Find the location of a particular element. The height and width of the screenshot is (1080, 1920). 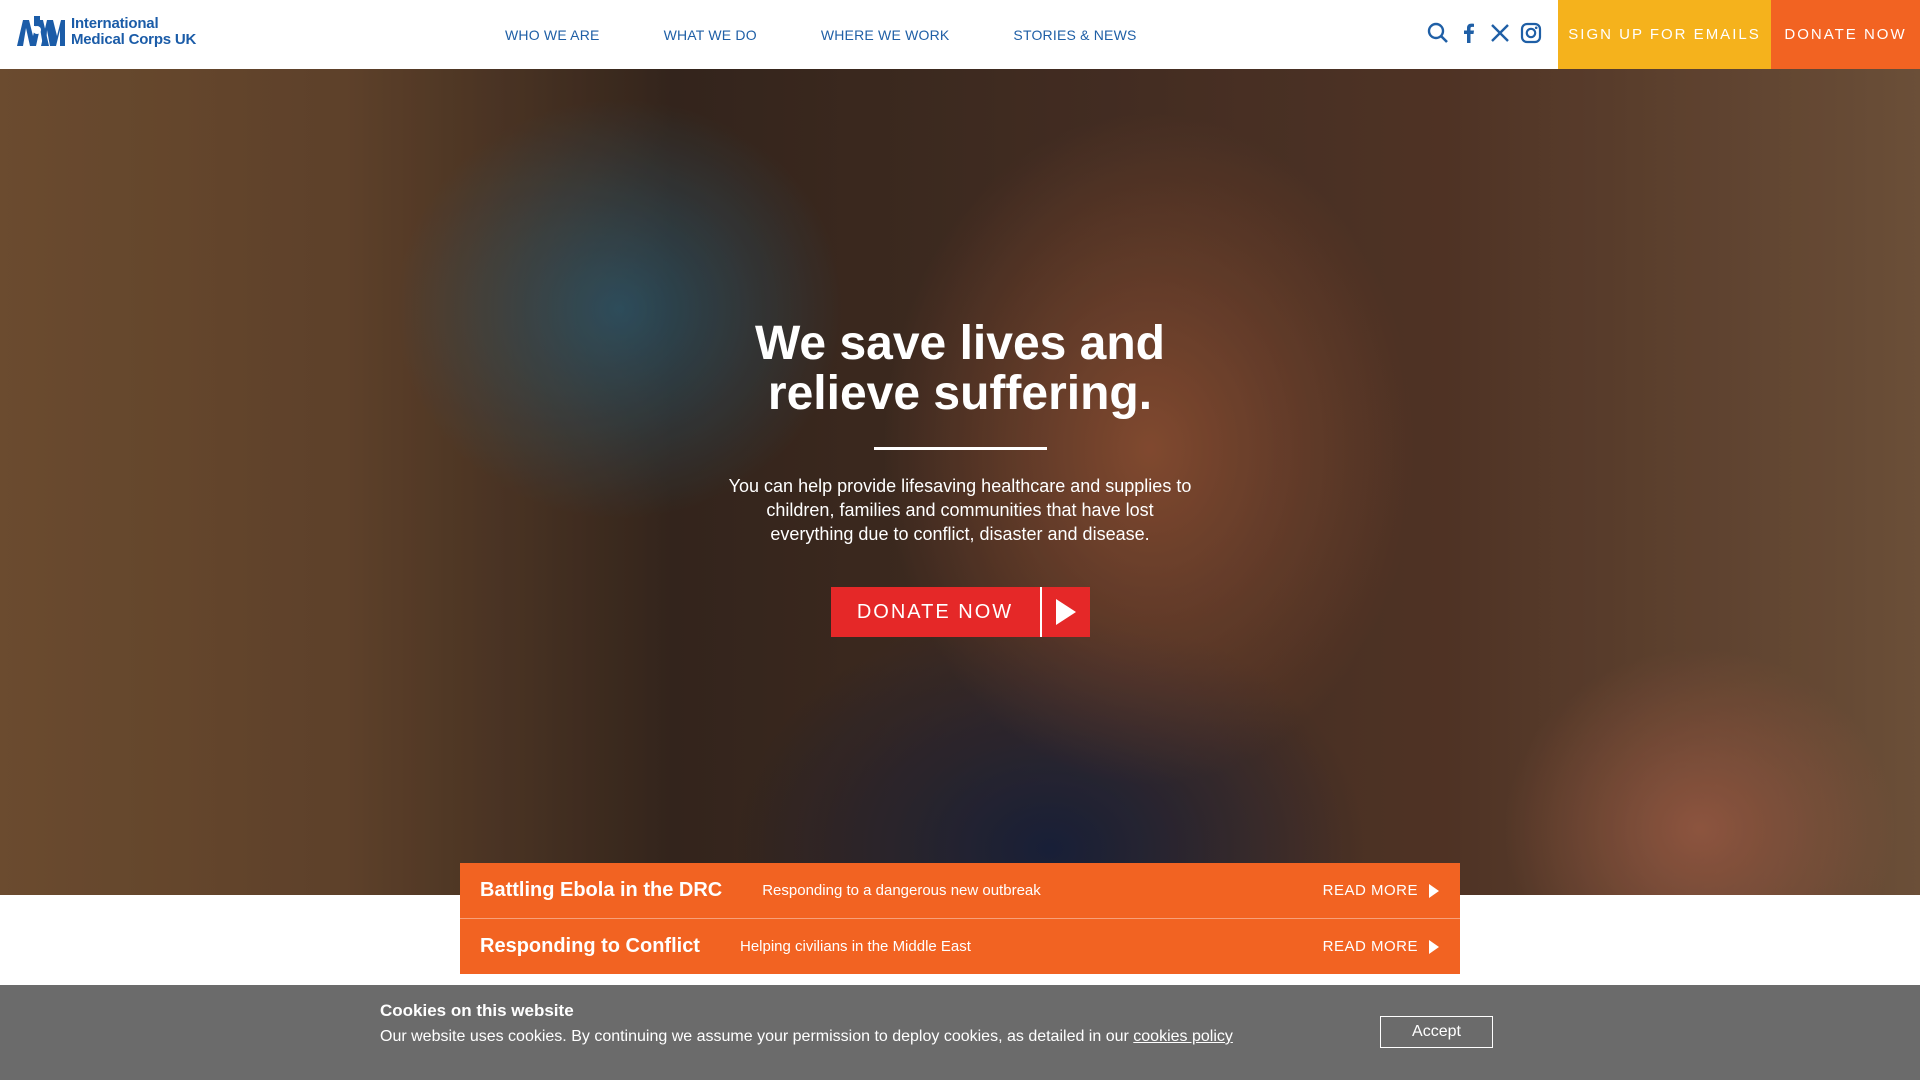

story-divider is located at coordinates (960, 918).